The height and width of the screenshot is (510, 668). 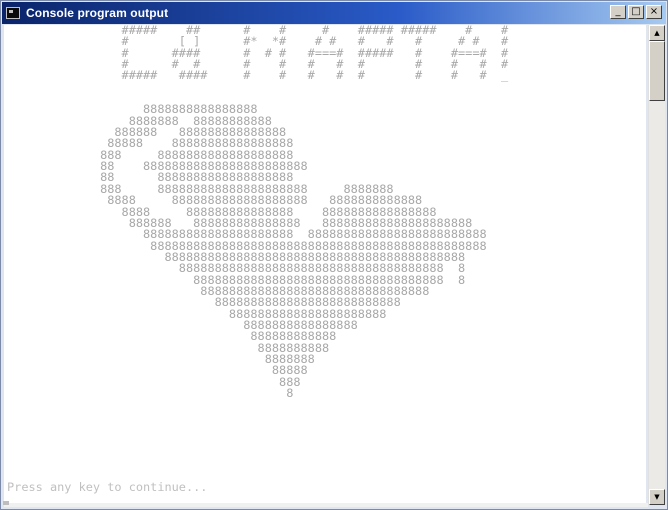 I want to click on resize-grip-icon, so click(x=6, y=503).